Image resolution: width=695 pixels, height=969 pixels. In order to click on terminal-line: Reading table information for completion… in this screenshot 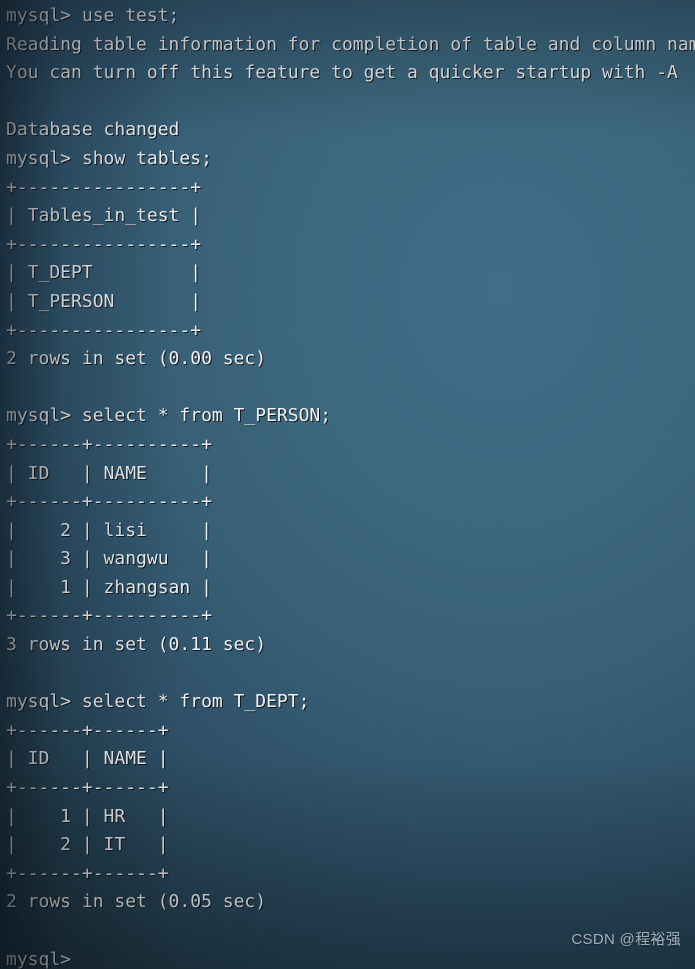, I will do `click(350, 44)`.